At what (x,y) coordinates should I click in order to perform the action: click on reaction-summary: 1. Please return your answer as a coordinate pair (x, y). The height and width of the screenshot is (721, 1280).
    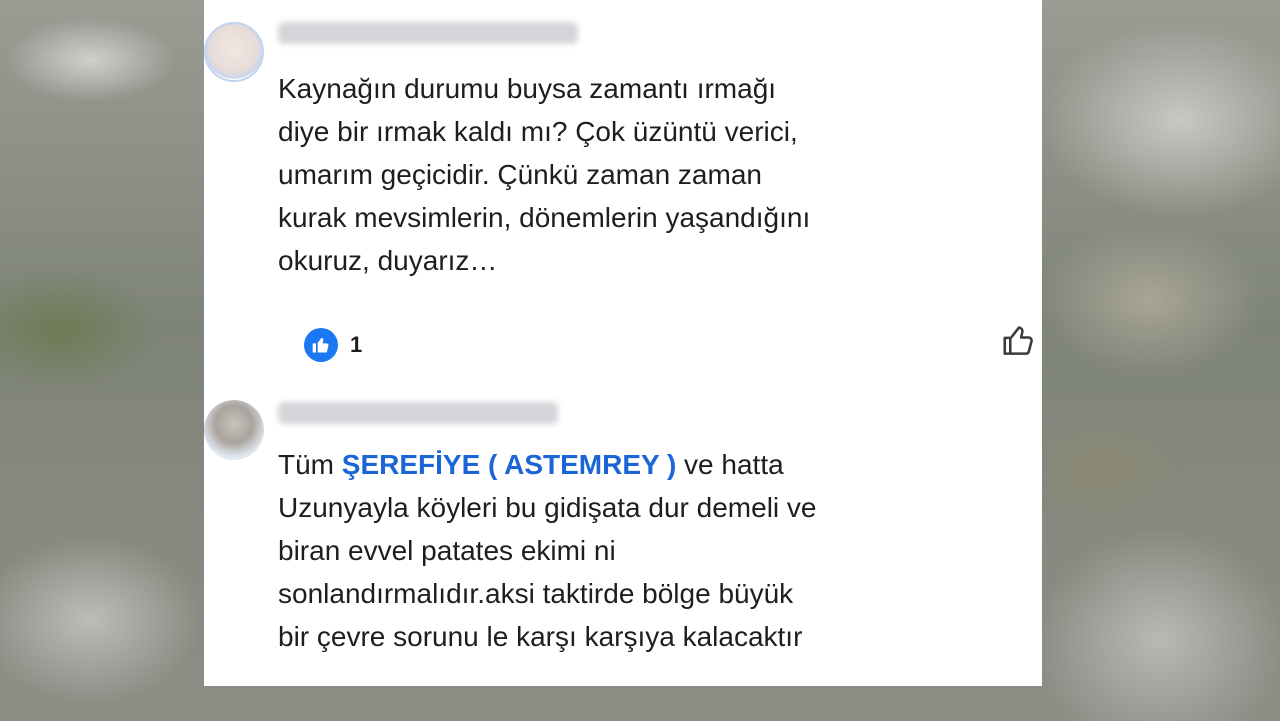
    Looking at the image, I should click on (333, 345).